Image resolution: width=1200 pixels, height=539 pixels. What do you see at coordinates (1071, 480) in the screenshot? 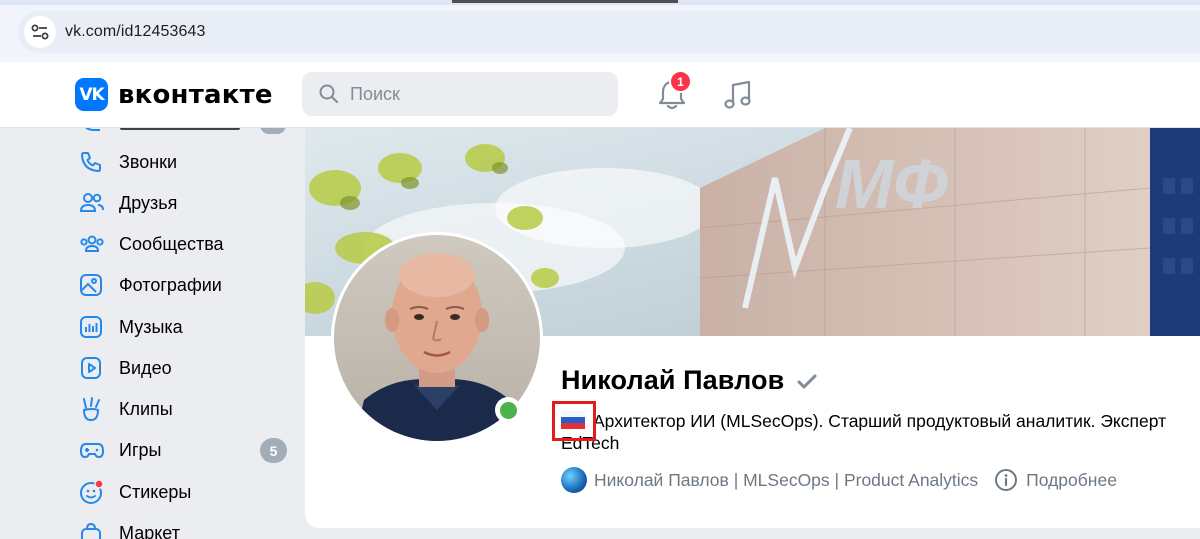
I see `details-link: Подробнее` at bounding box center [1071, 480].